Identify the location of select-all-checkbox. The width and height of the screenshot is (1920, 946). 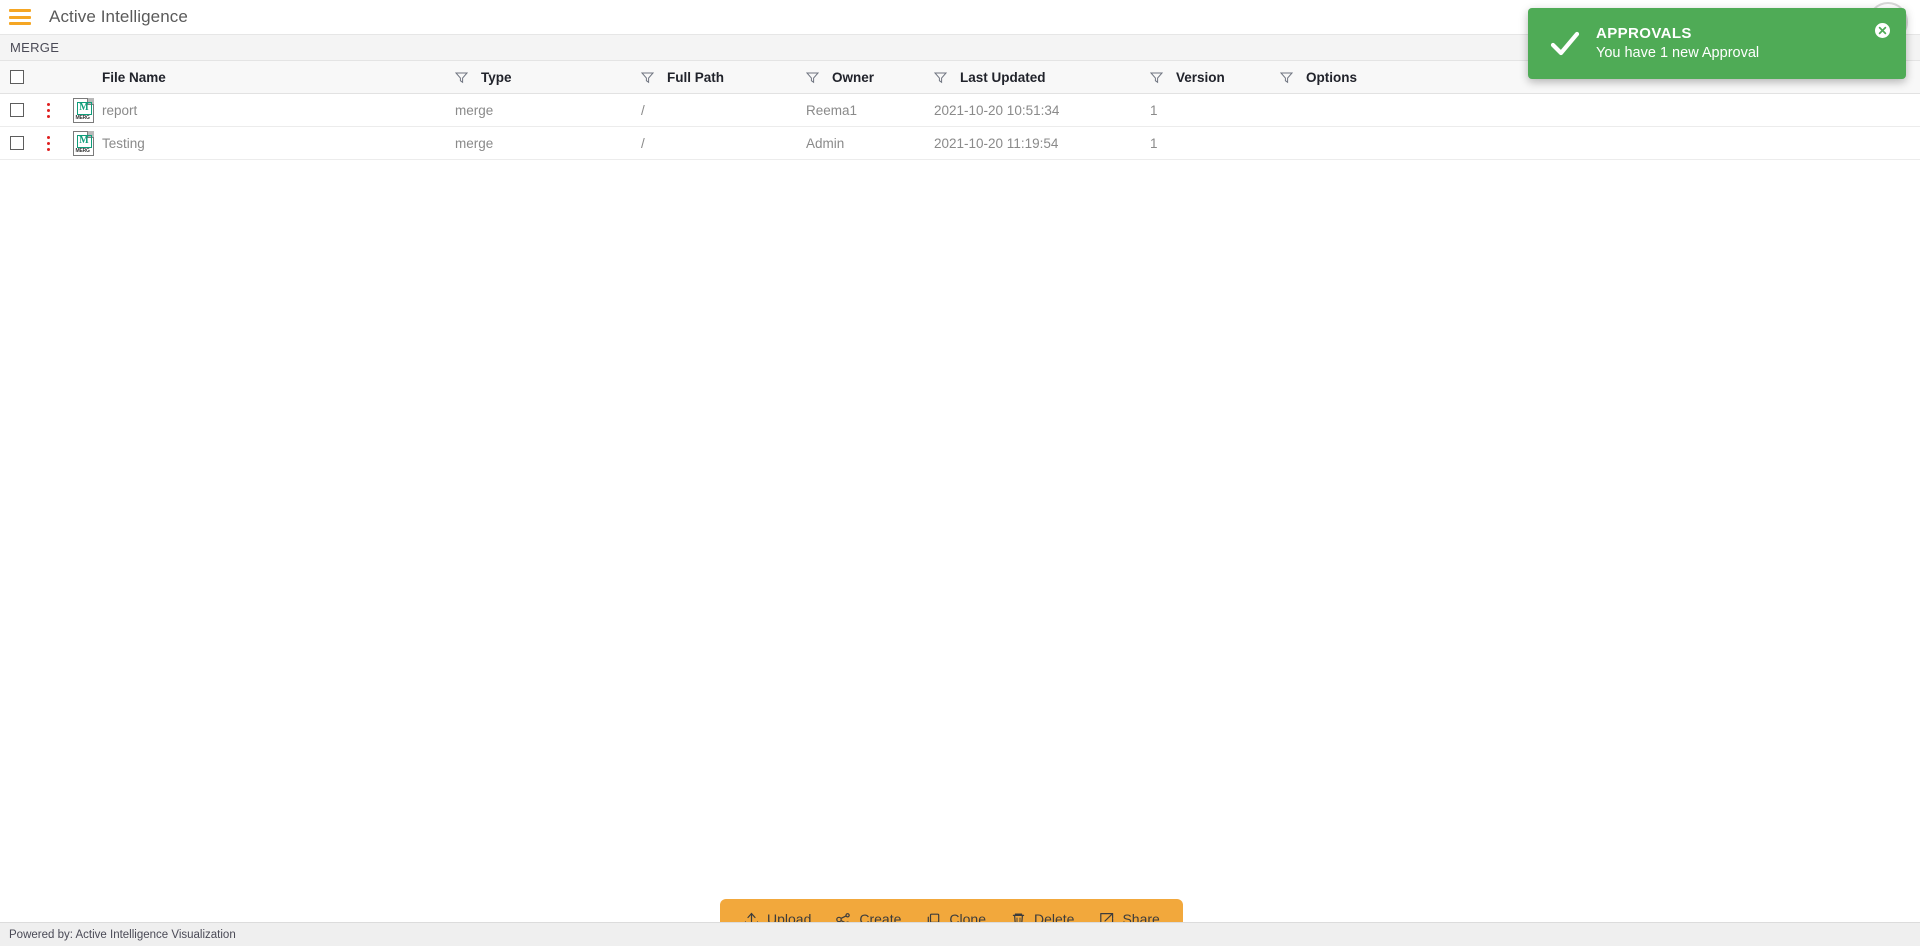
(16, 77).